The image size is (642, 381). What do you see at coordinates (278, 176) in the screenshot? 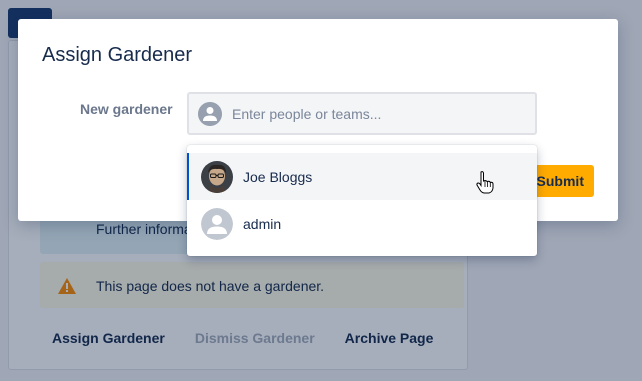
I see `suggestion-label: Joe Bloggs` at bounding box center [278, 176].